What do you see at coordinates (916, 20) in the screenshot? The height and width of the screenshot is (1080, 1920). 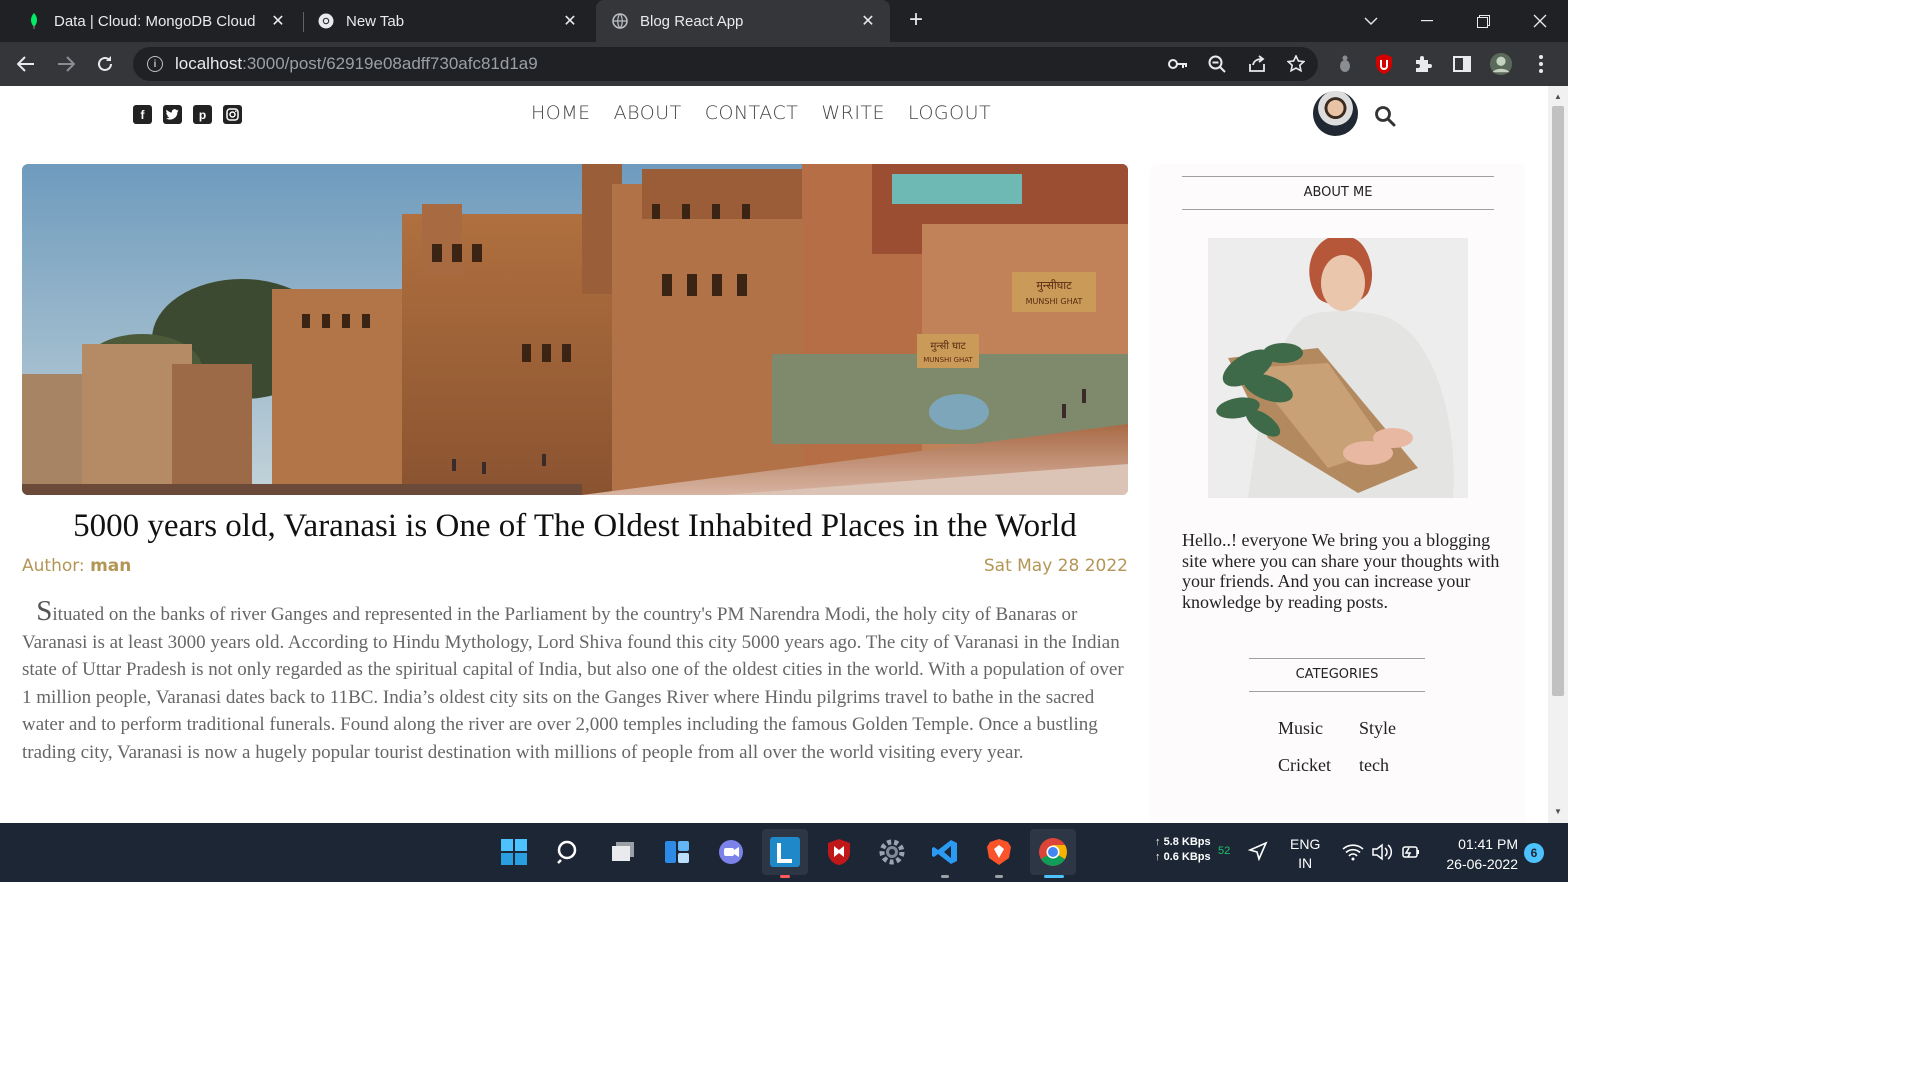 I see `new-tab-button: +` at bounding box center [916, 20].